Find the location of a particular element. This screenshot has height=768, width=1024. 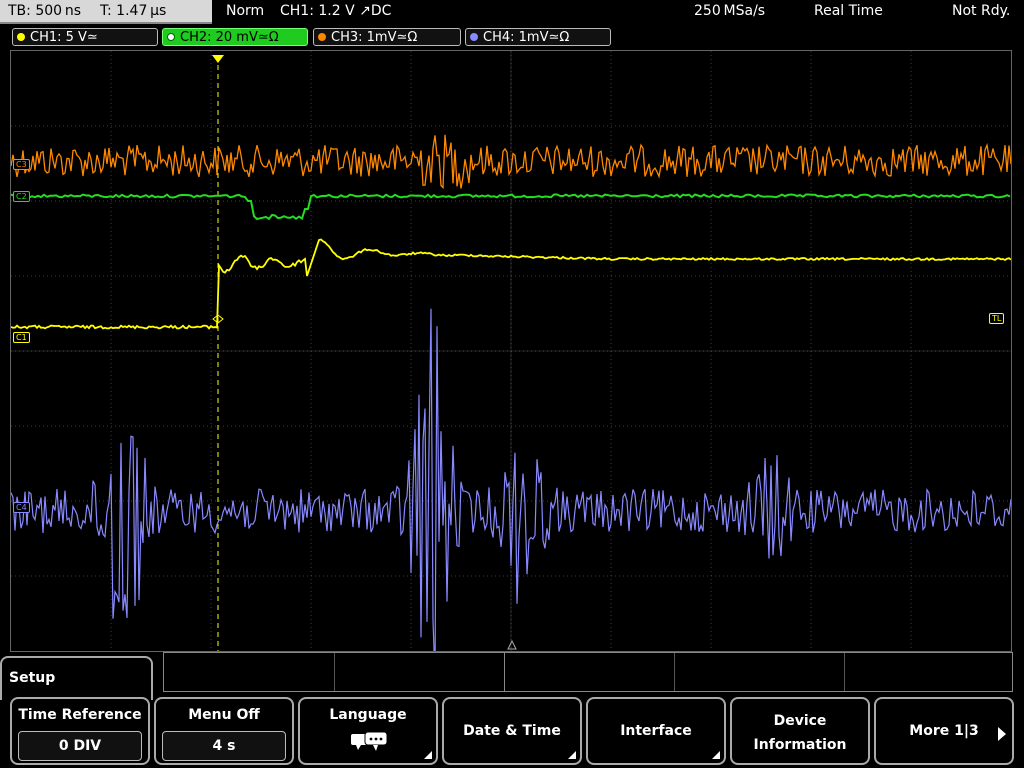

softkey-label: Interface is located at coordinates (656, 731).